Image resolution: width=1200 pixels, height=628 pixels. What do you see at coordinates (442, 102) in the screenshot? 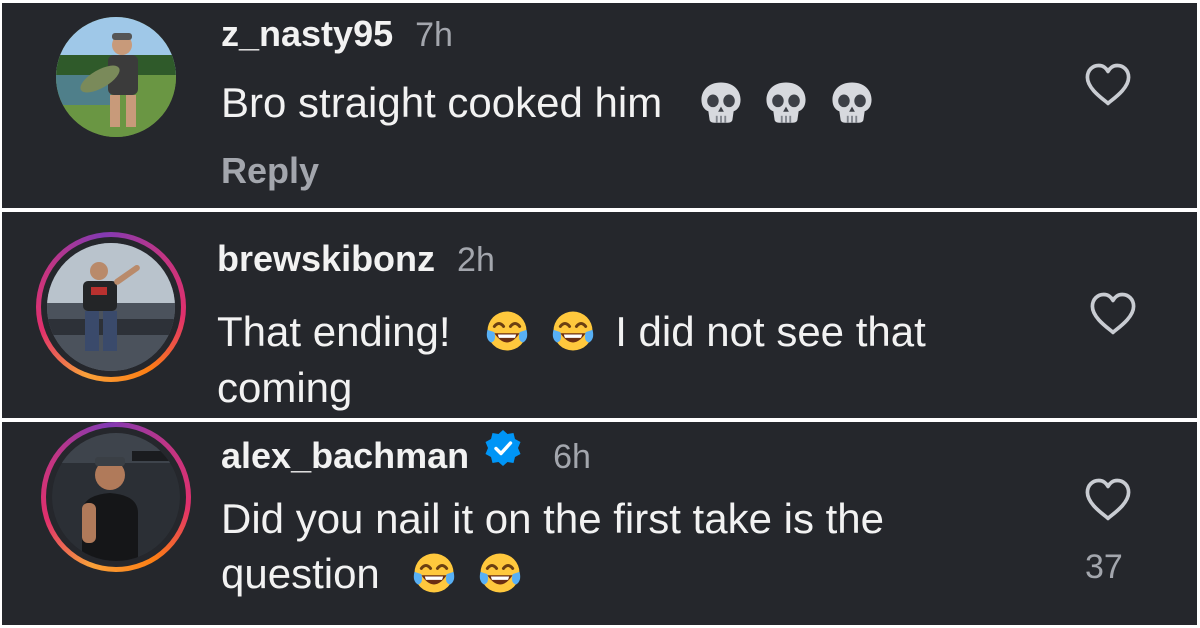
I see `comment-text-body: Bro straight cooked him` at bounding box center [442, 102].